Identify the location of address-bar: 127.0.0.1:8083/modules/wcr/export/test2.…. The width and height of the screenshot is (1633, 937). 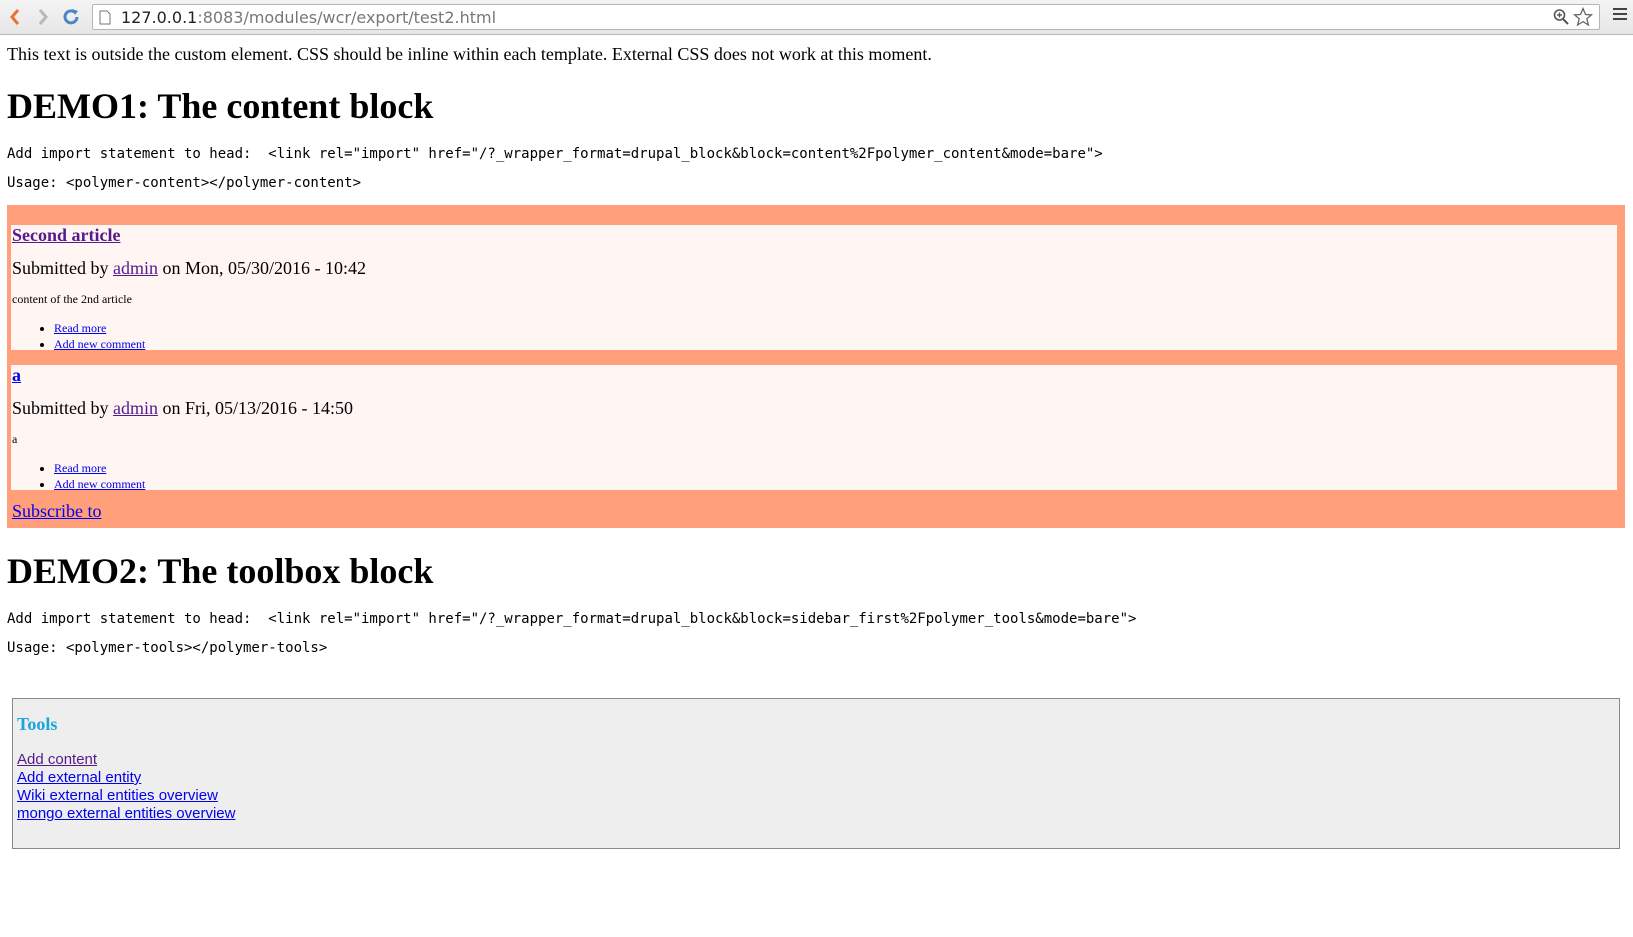
(846, 17).